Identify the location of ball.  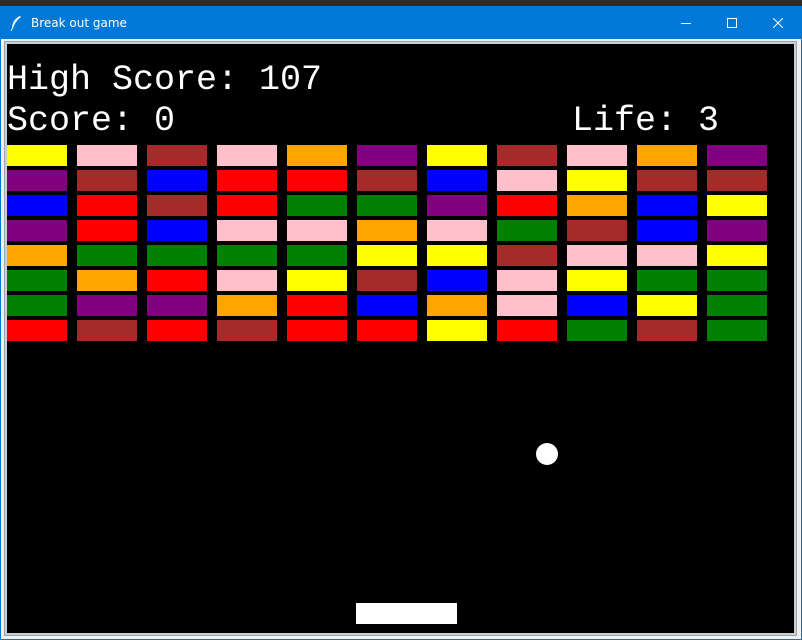
(547, 454).